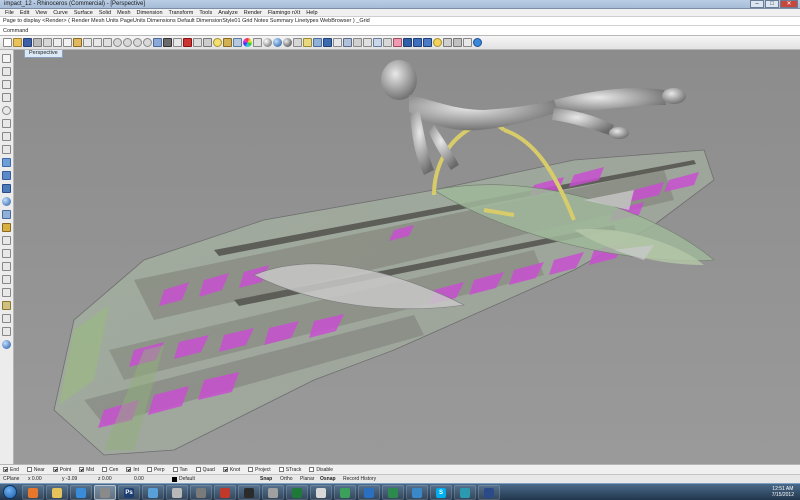 The width and height of the screenshot is (800, 500). I want to click on rotate-view-icon, so click(107, 42).